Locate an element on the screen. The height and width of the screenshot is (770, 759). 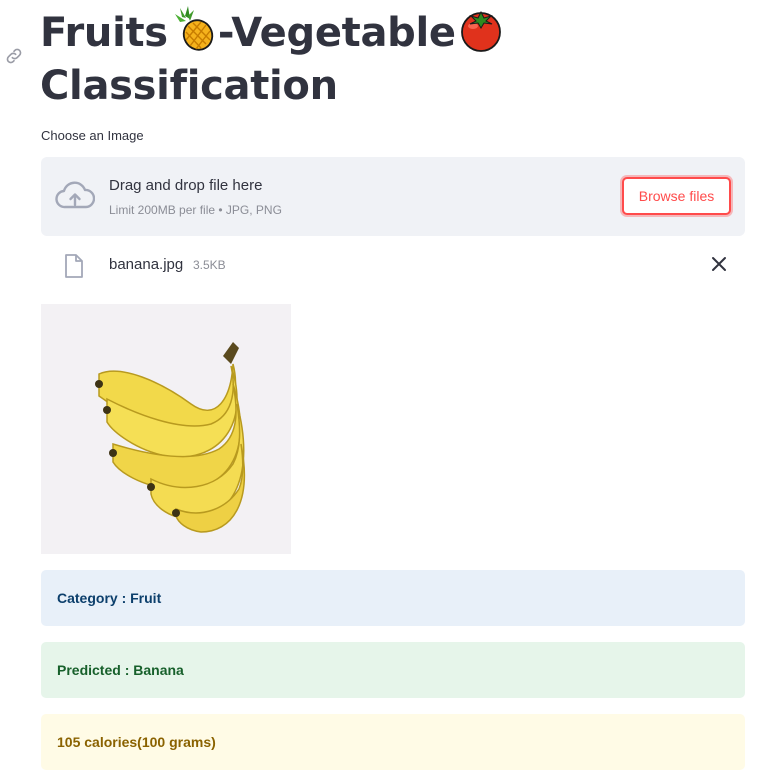
dropzone-limit-text: Limit 200MB per file • JPG, PNG is located at coordinates (195, 210).